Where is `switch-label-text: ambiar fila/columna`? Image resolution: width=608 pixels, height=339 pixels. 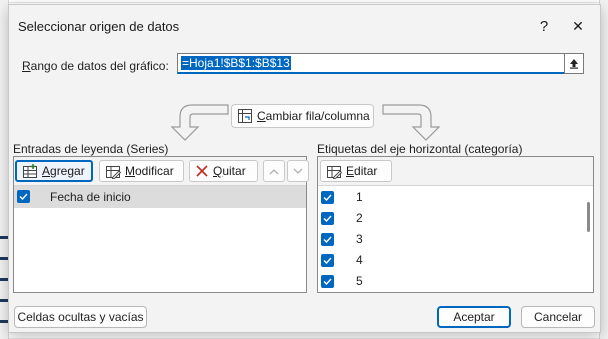 switch-label-text: ambiar fila/columna is located at coordinates (317, 116).